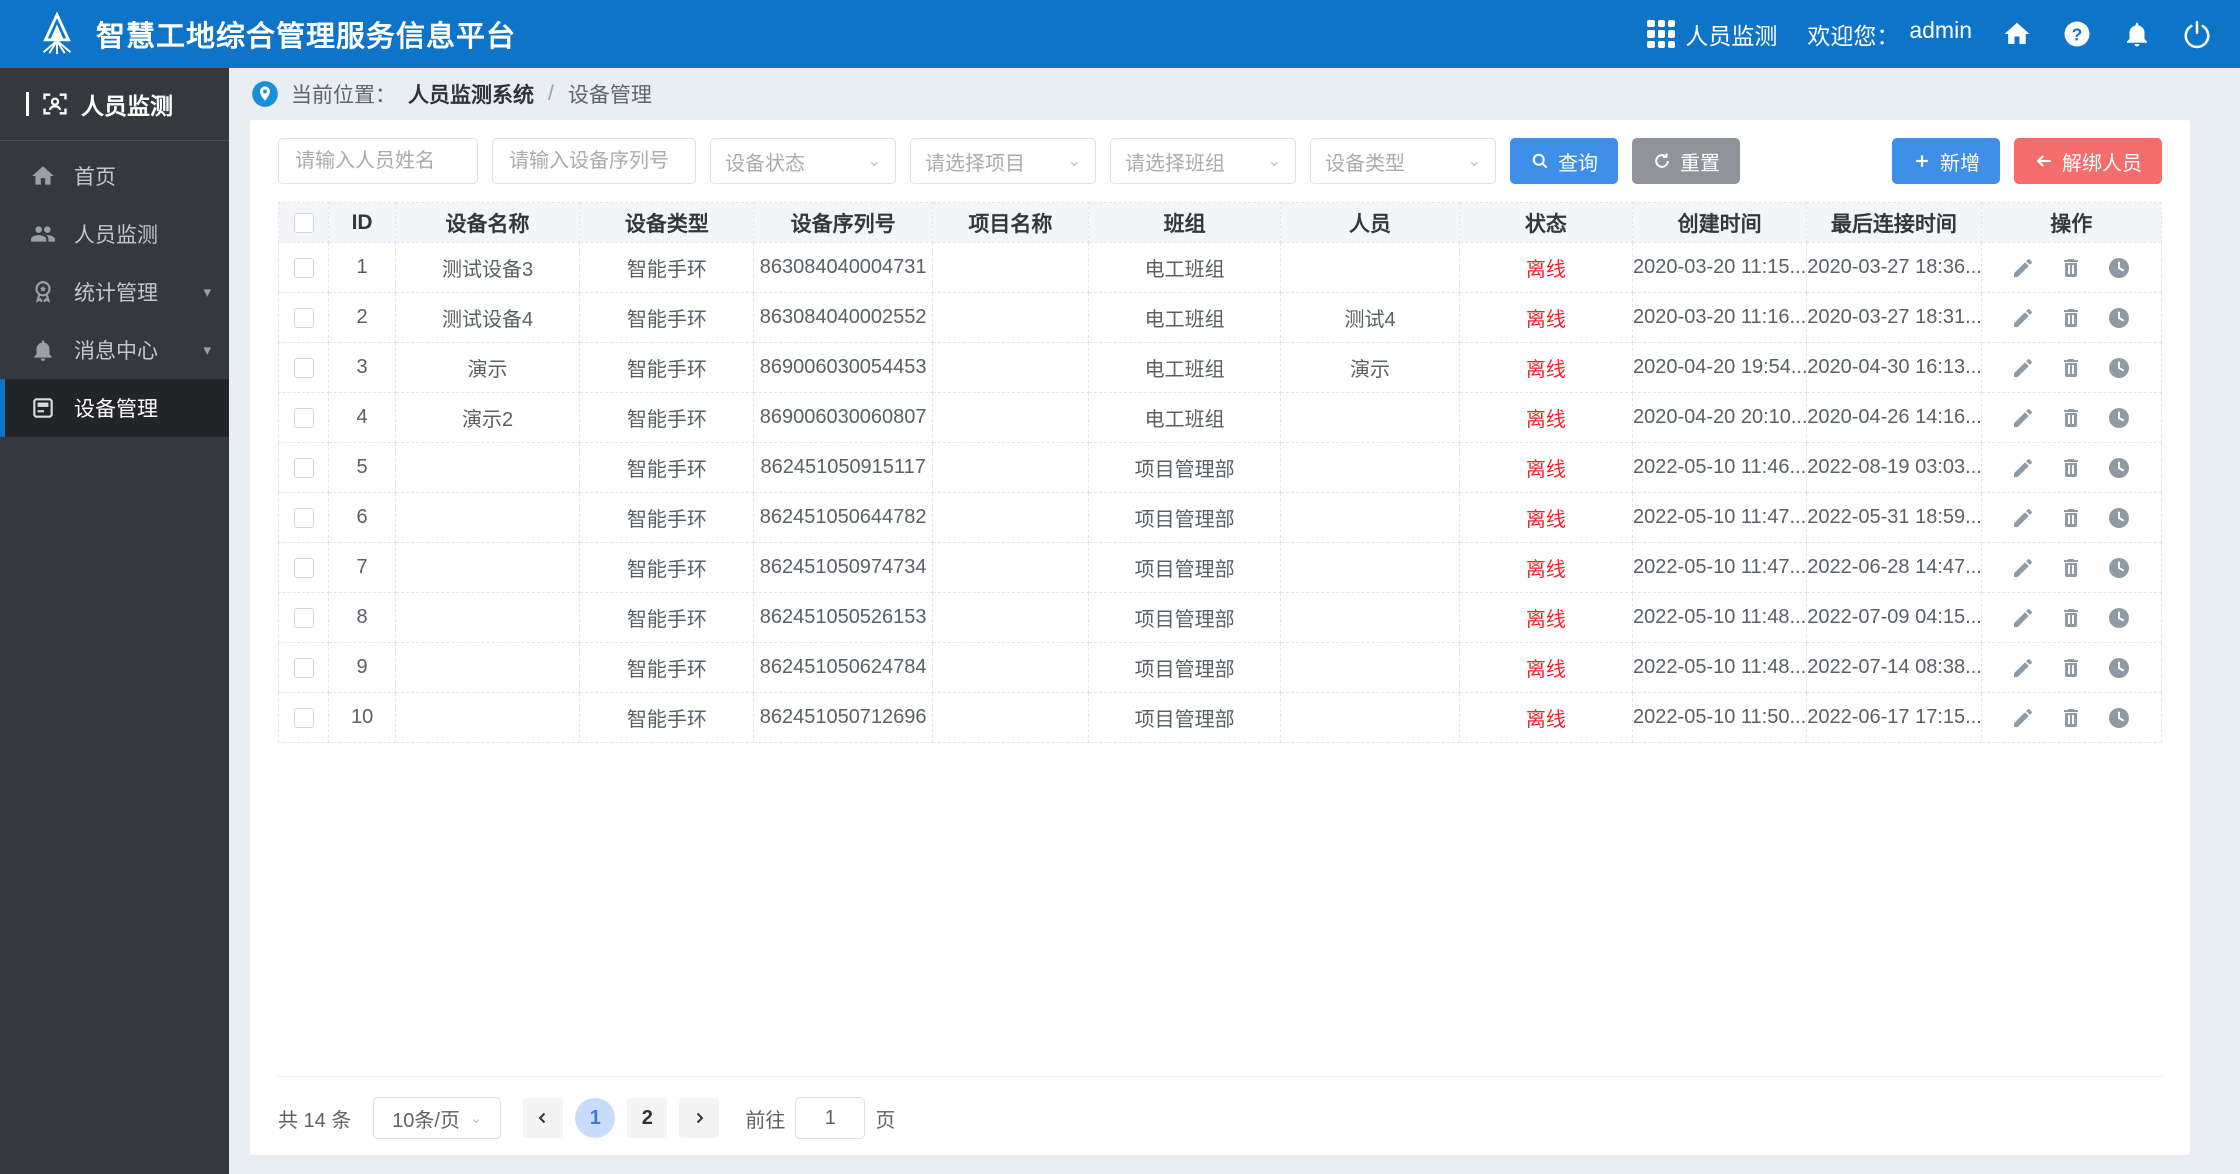 The height and width of the screenshot is (1174, 2240). Describe the element at coordinates (1564, 161) in the screenshot. I see `search-button: 查询` at that location.